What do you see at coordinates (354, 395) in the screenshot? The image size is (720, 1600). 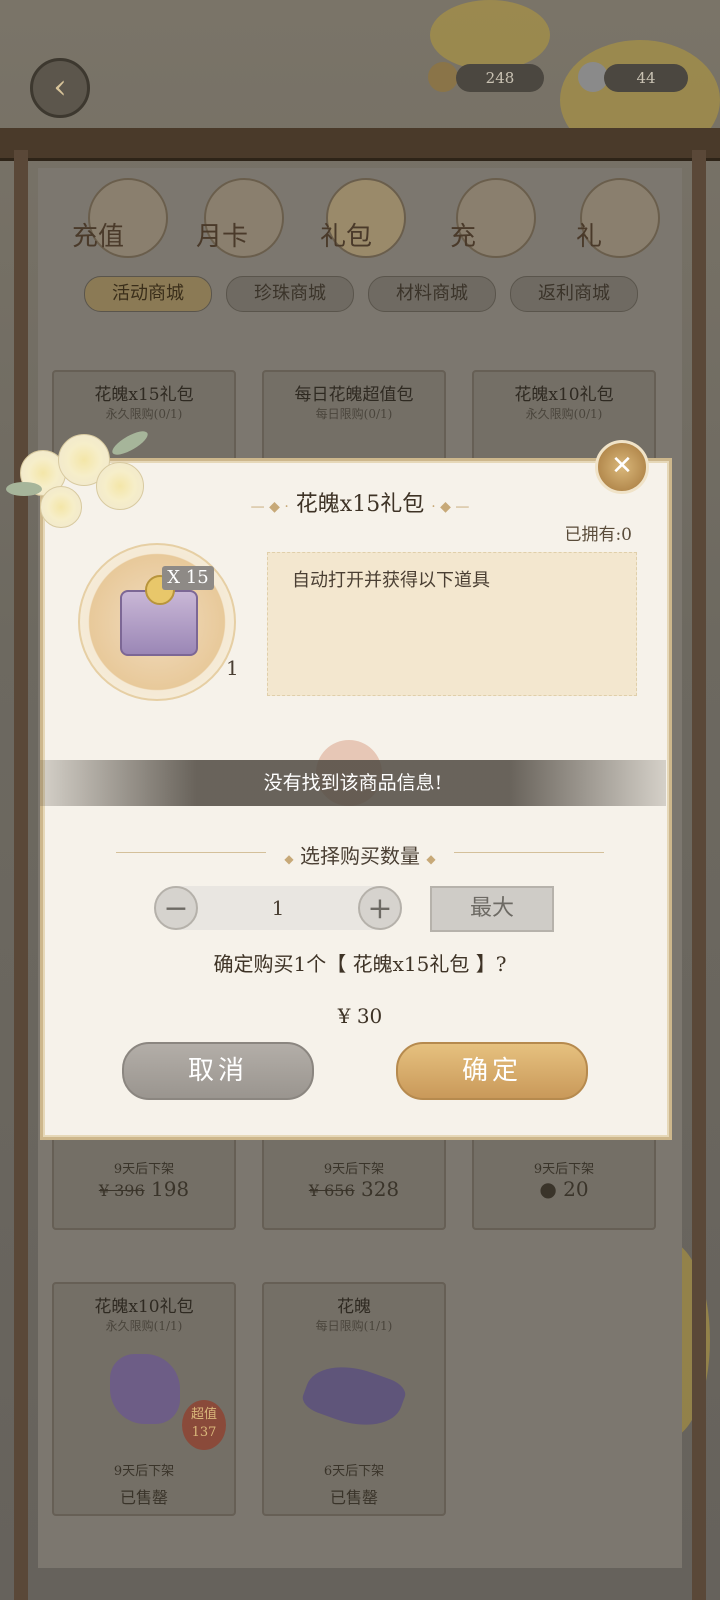 I see `card-title: 每日花魄超值包` at bounding box center [354, 395].